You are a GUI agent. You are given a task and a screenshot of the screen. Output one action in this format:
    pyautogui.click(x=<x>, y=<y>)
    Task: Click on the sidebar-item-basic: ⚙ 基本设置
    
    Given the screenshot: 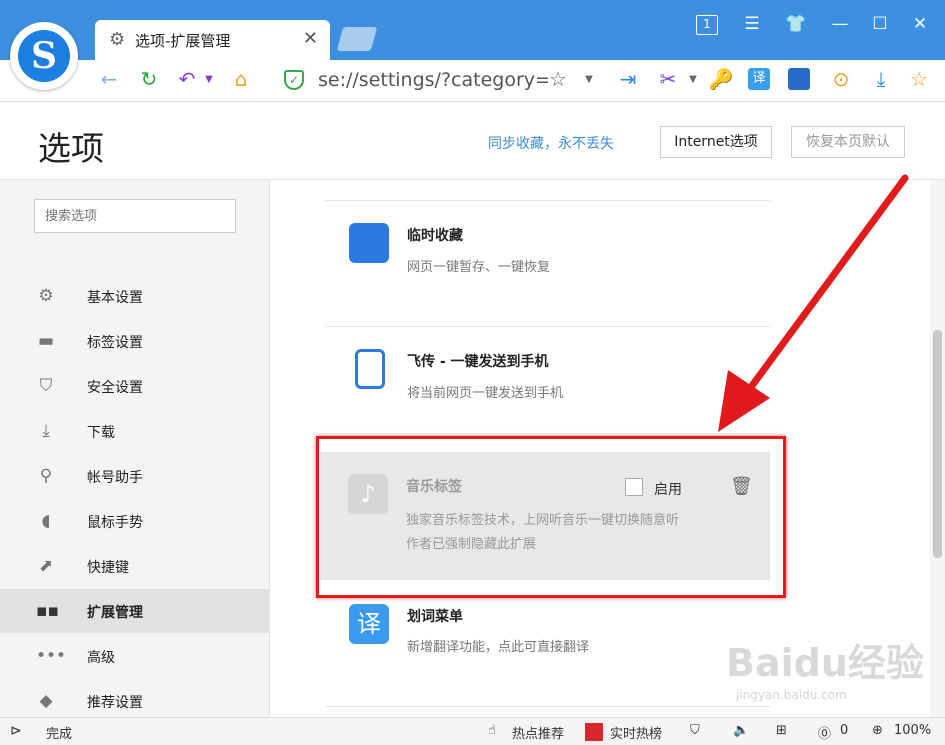 What is the action you would take?
    pyautogui.click(x=134, y=296)
    